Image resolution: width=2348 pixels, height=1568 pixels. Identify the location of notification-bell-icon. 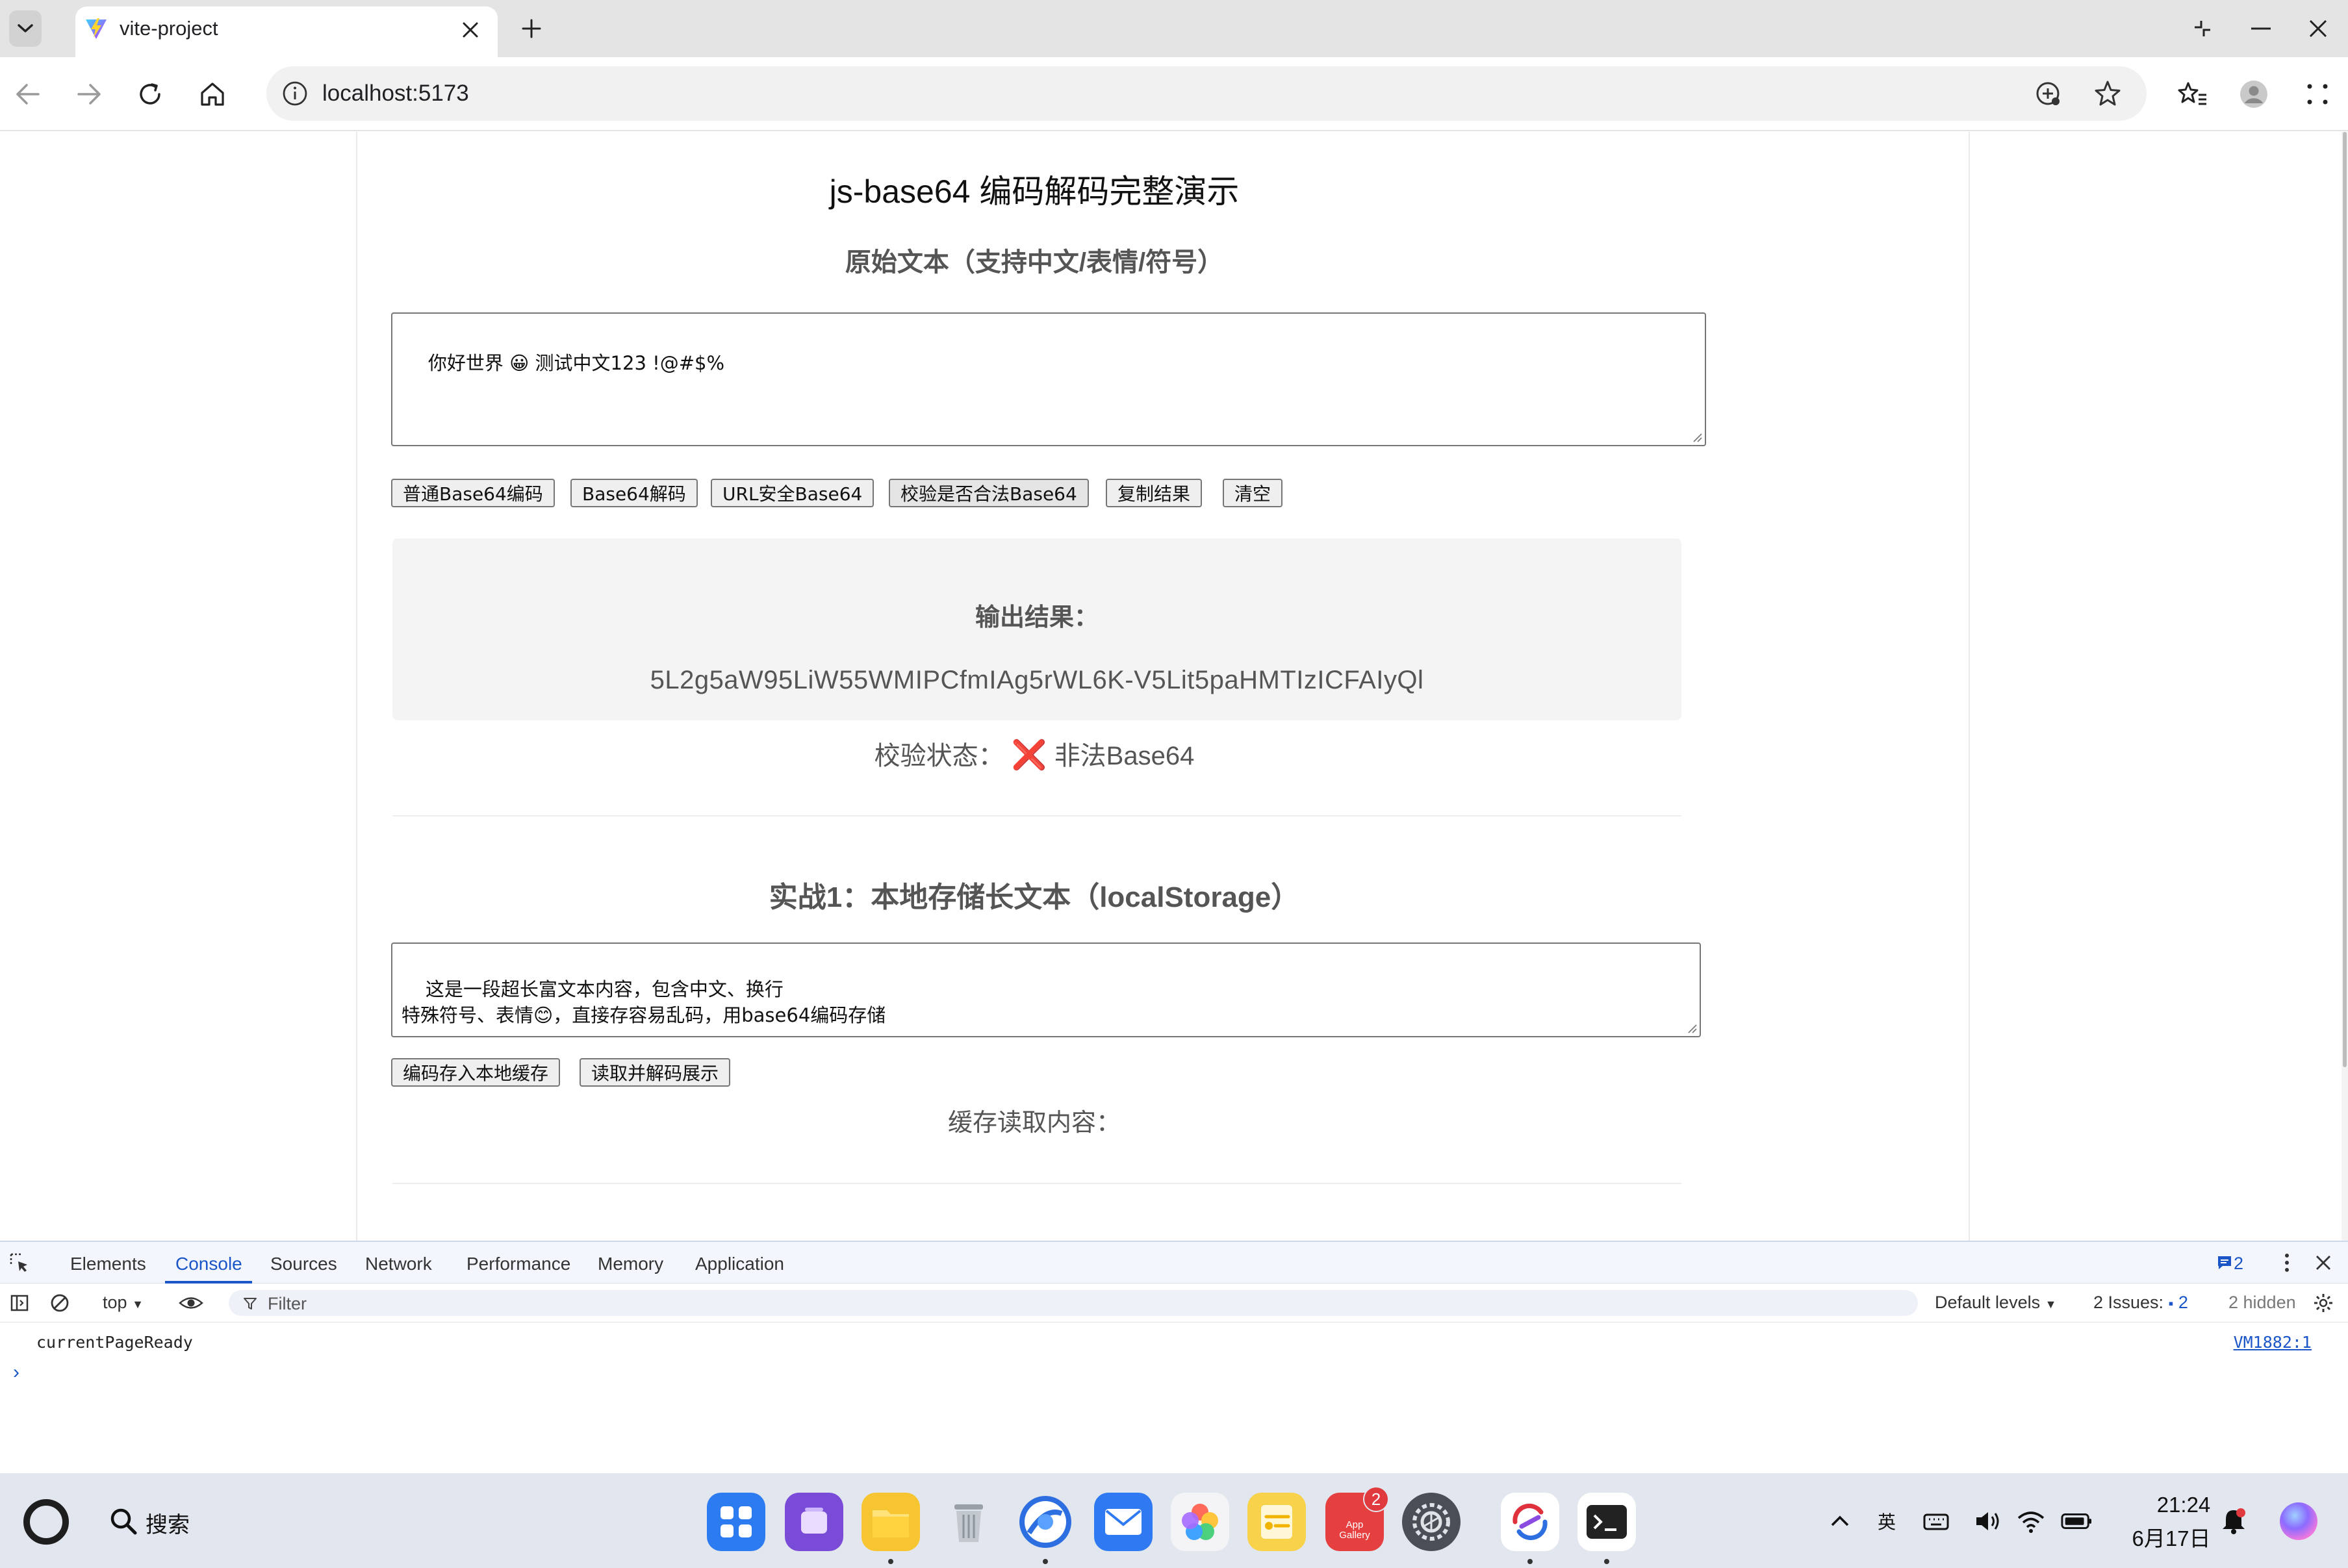
(2233, 1521).